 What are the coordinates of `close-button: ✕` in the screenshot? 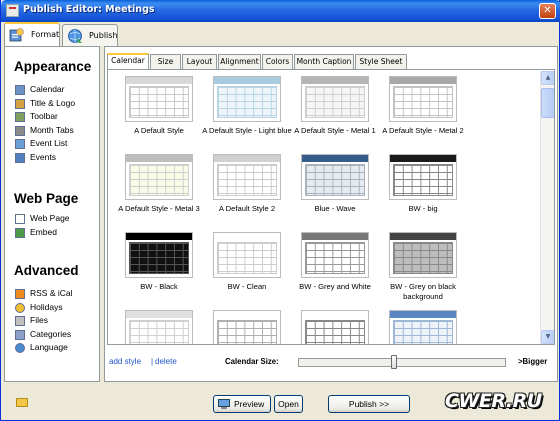 It's located at (547, 11).